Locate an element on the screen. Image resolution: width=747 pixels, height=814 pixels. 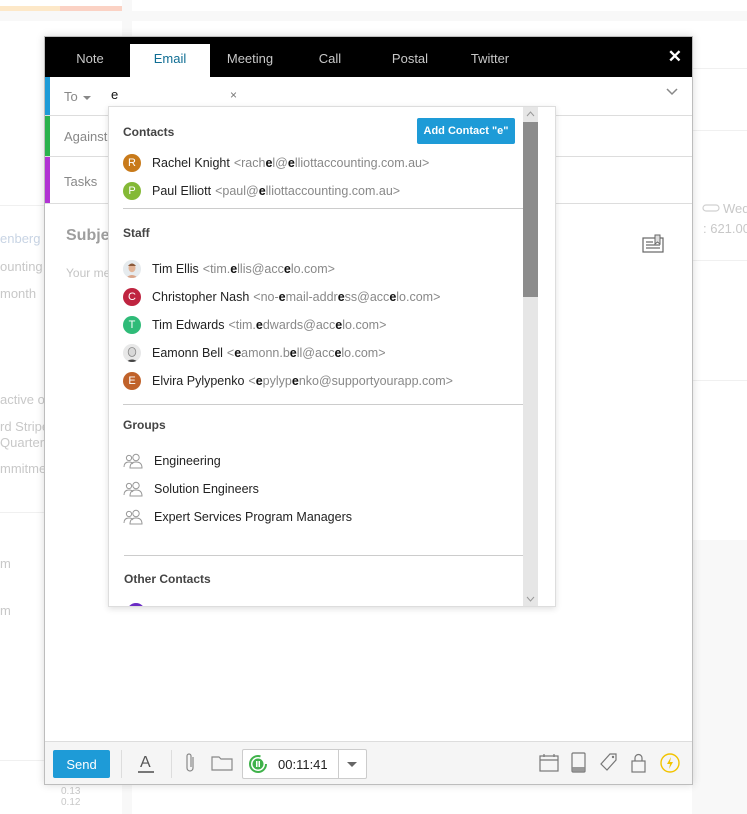
timer-dropdown-icon is located at coordinates (352, 764).